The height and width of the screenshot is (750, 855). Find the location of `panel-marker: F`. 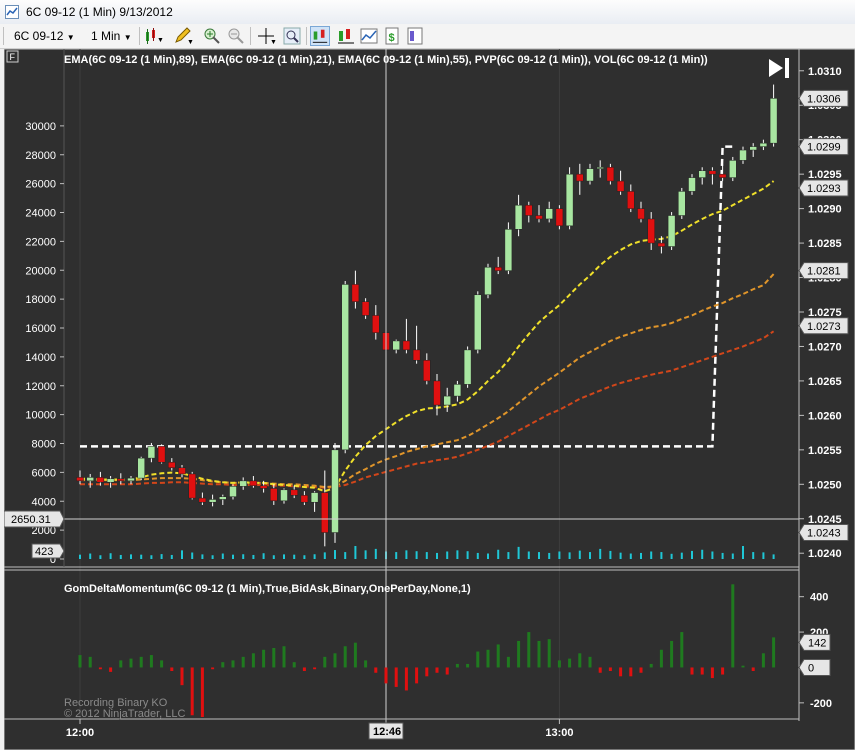

panel-marker: F is located at coordinates (13, 57).